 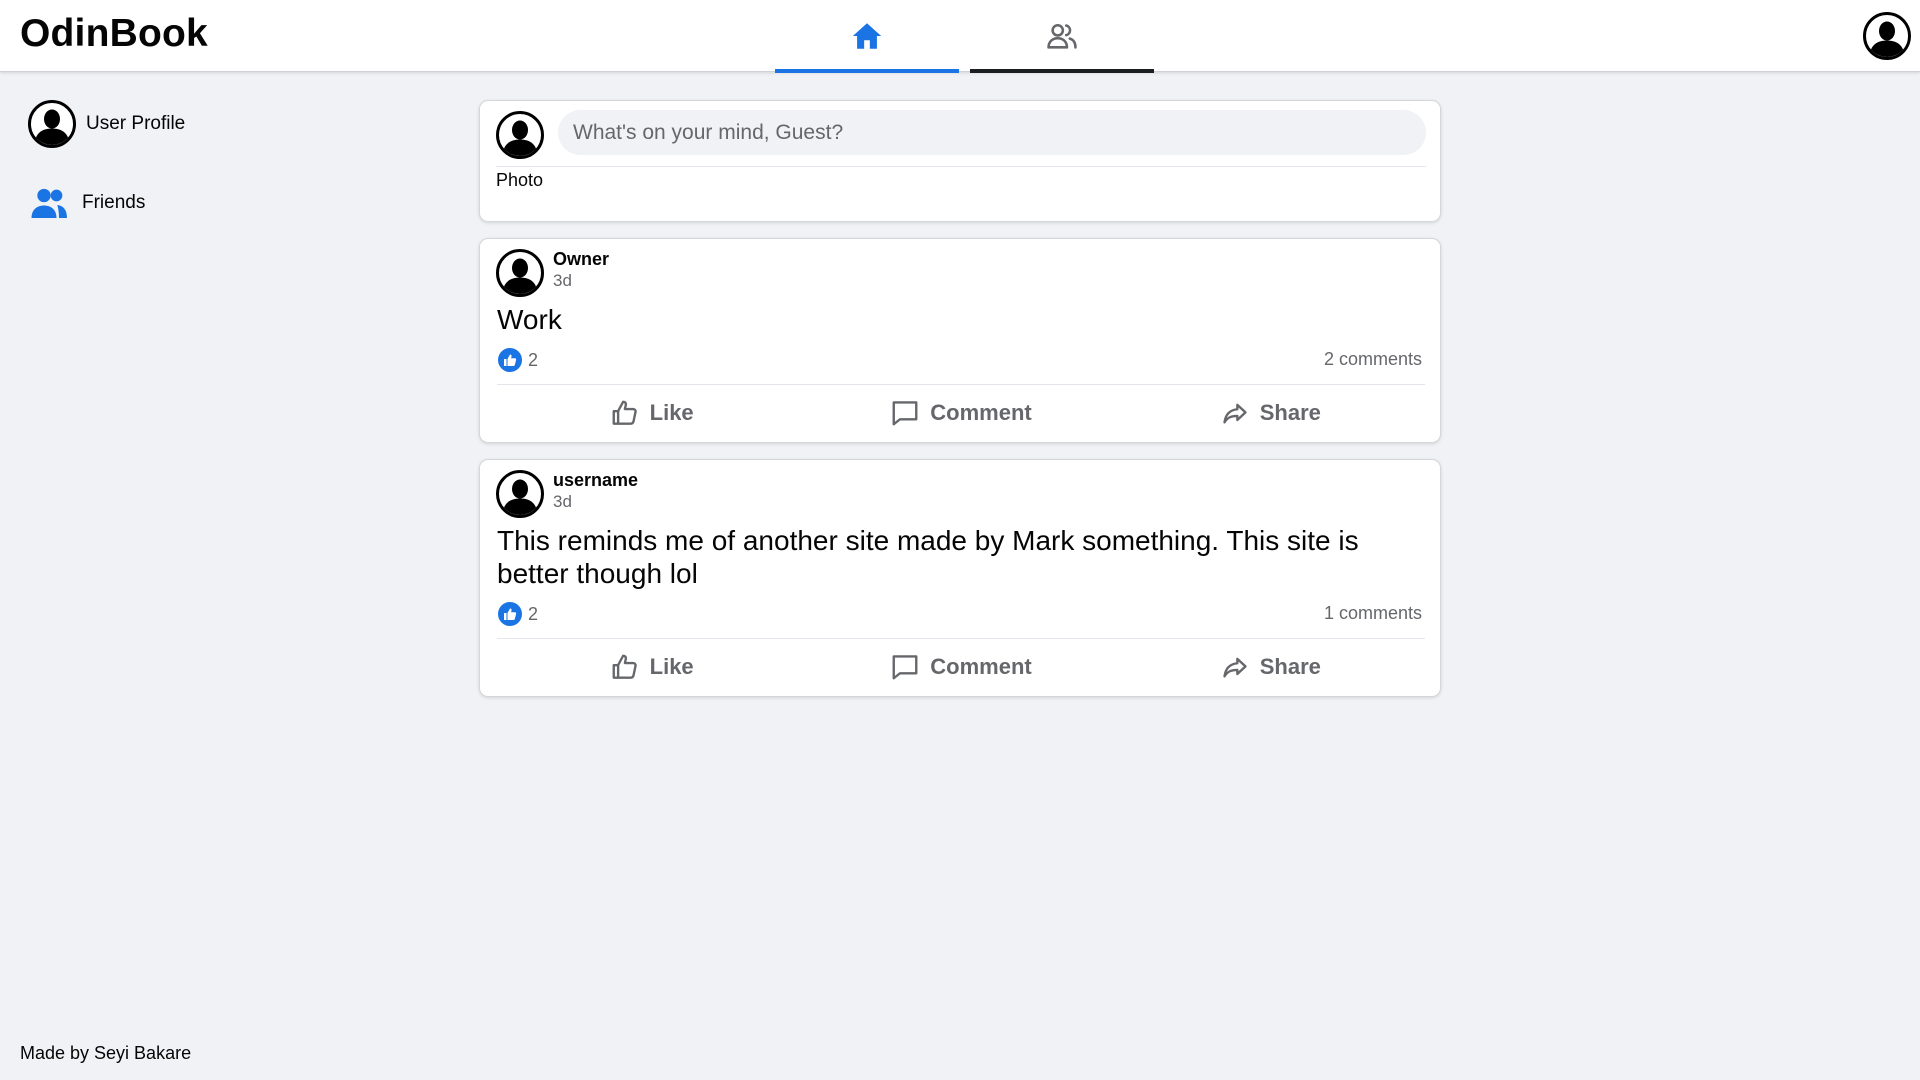 I want to click on app-logo: OdinBook, so click(x=114, y=34).